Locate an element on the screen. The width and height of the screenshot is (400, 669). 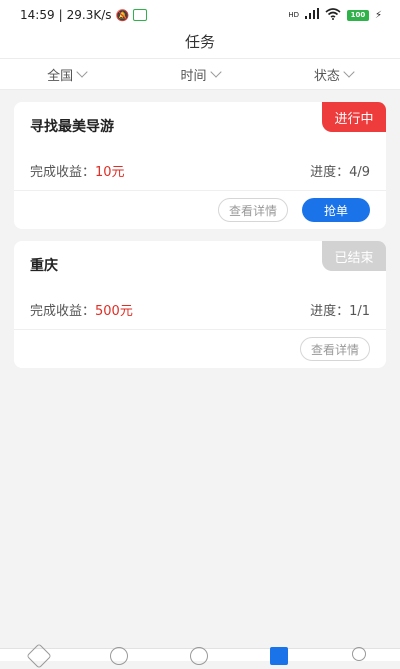
filter-time-label: 时间 is located at coordinates (193, 76).